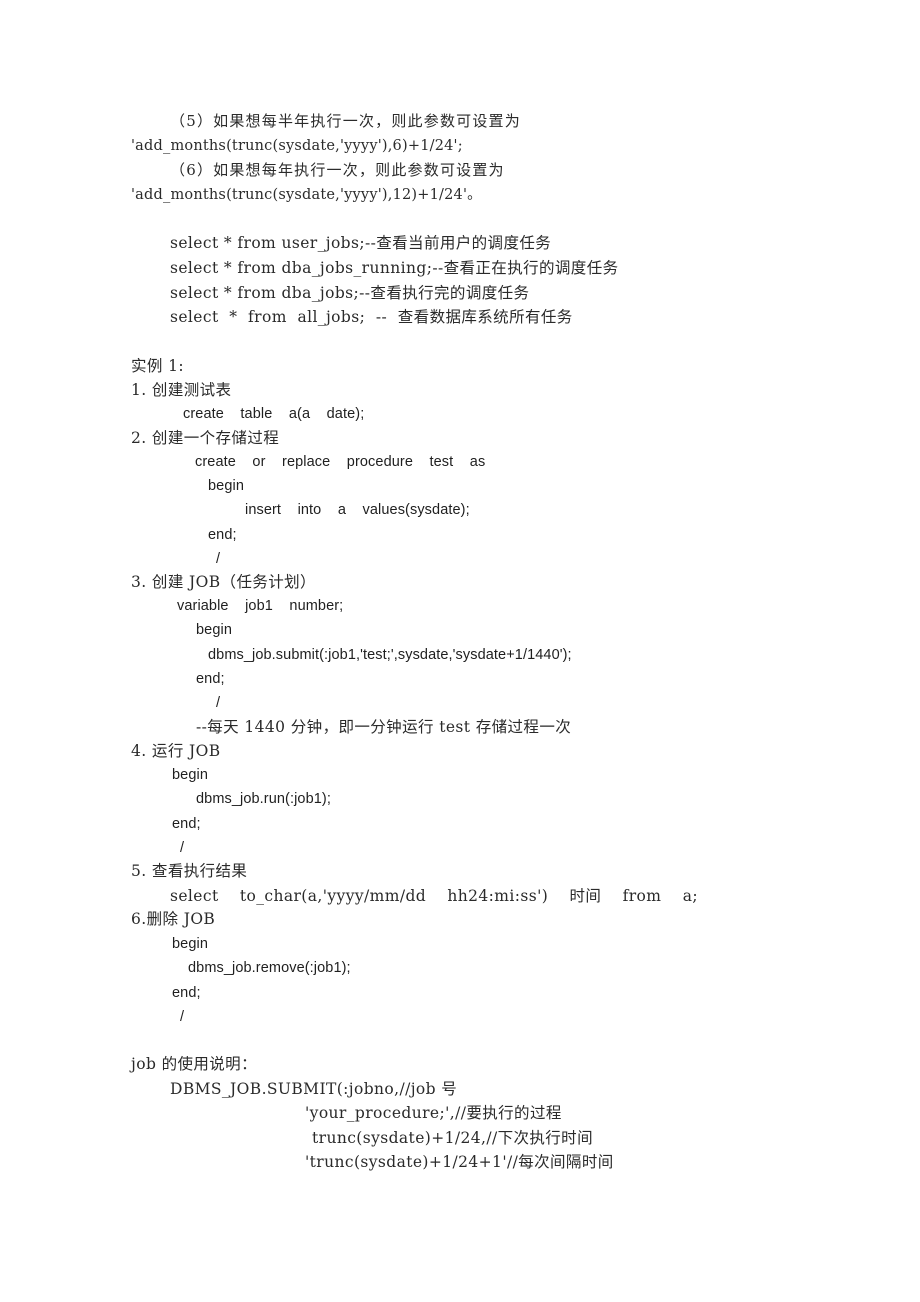  What do you see at coordinates (433, 1113) in the screenshot?
I see `usage-line-procedure: 'your_procedure;',//要执行的过程` at bounding box center [433, 1113].